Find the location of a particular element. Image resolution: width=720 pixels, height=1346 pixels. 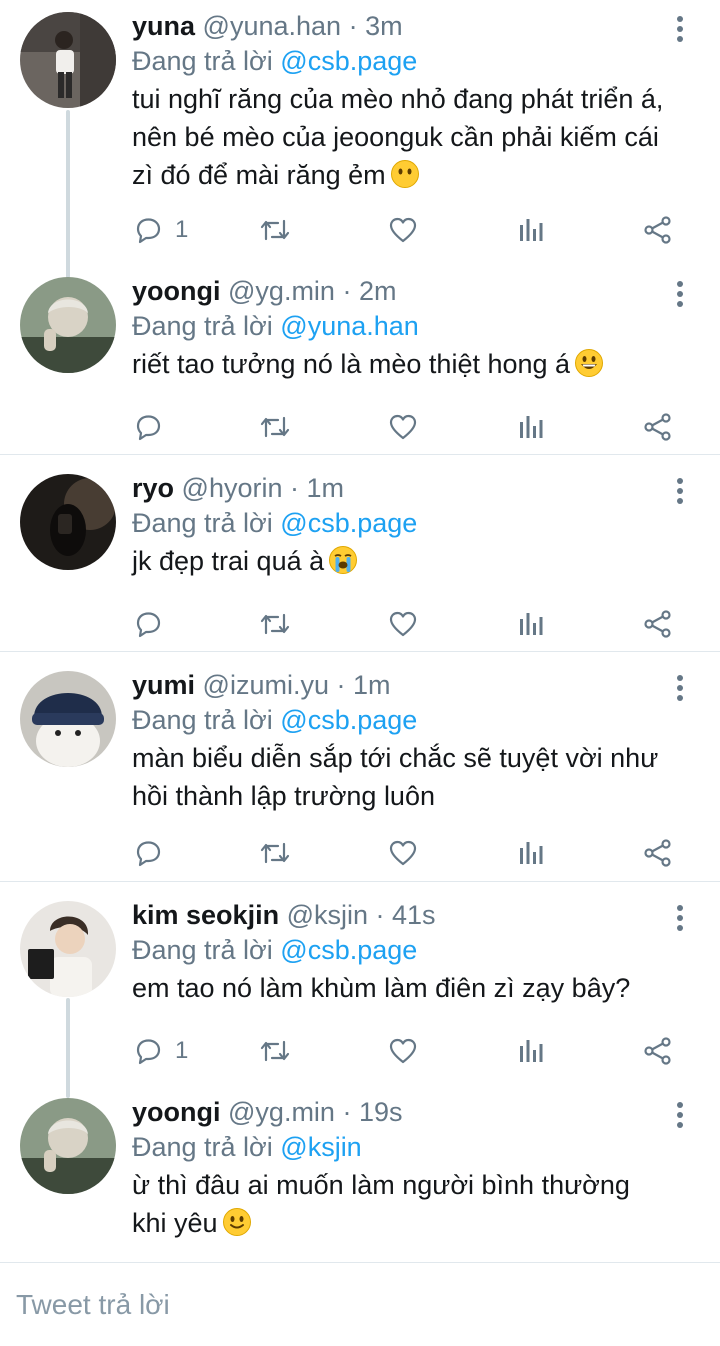

mention-link: @ksjin is located at coordinates (320, 1147).